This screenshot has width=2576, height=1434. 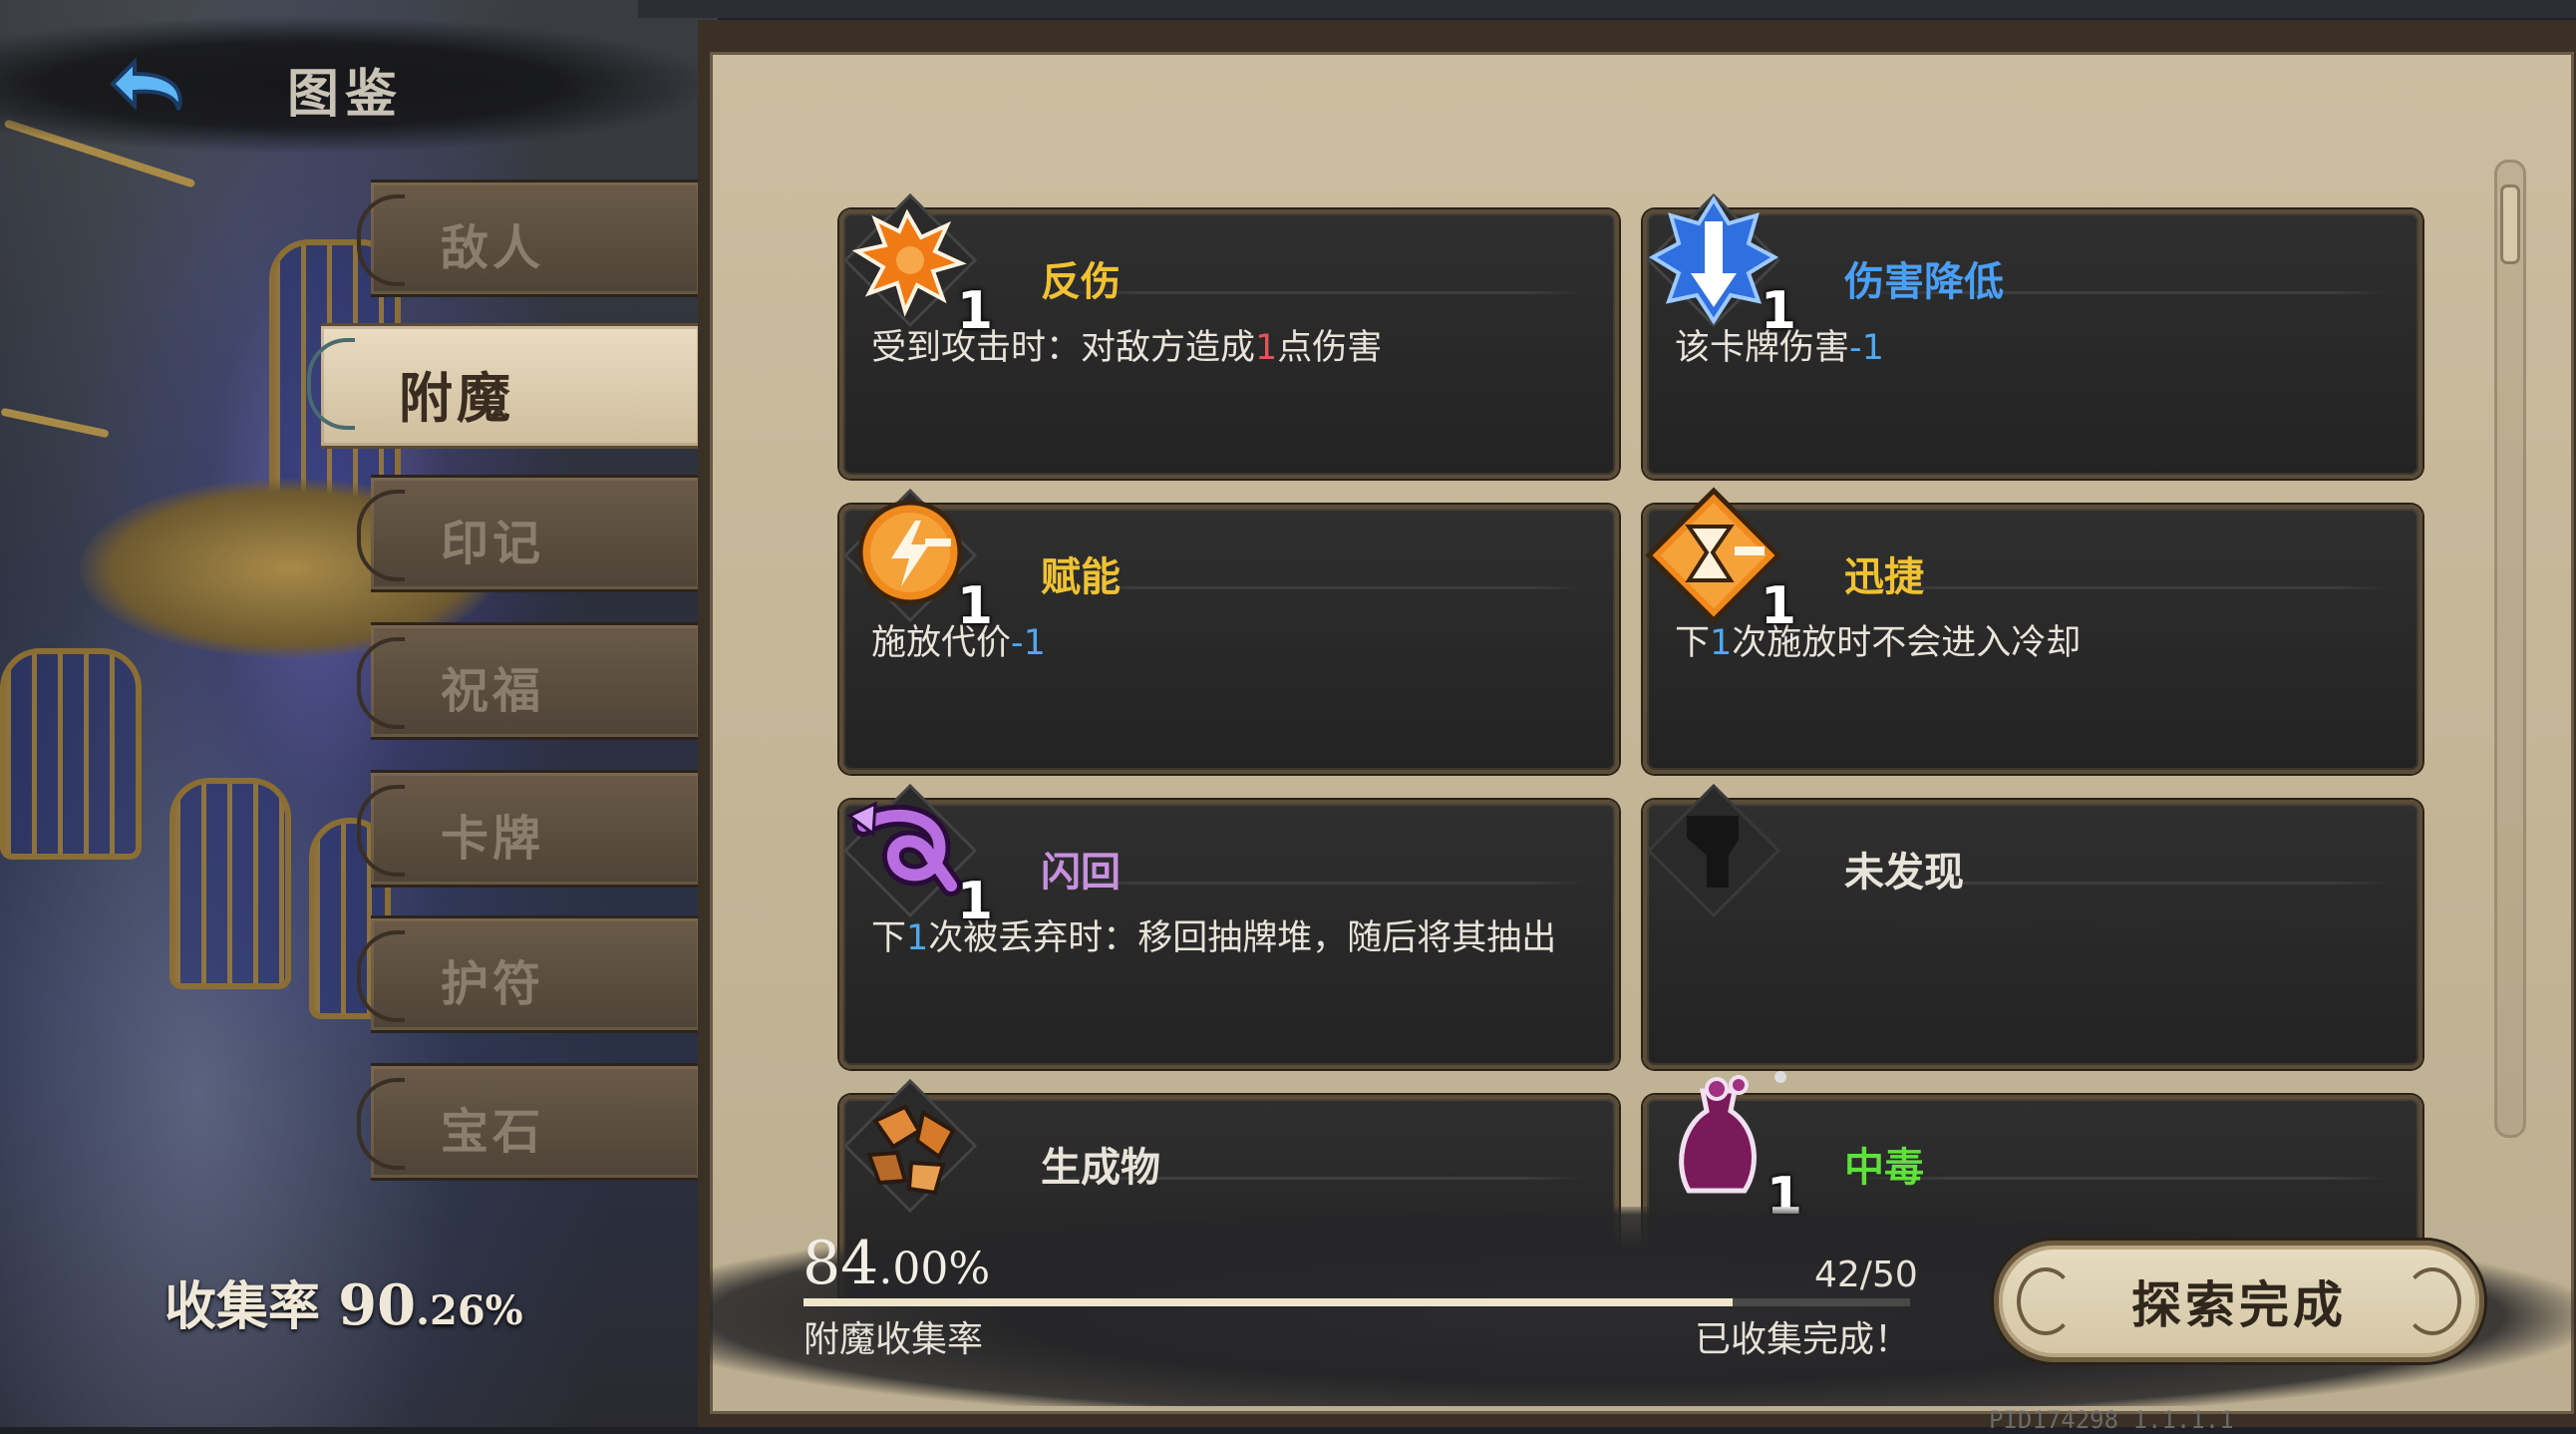 What do you see at coordinates (1866, 1275) in the screenshot?
I see `collected-count: 42/50` at bounding box center [1866, 1275].